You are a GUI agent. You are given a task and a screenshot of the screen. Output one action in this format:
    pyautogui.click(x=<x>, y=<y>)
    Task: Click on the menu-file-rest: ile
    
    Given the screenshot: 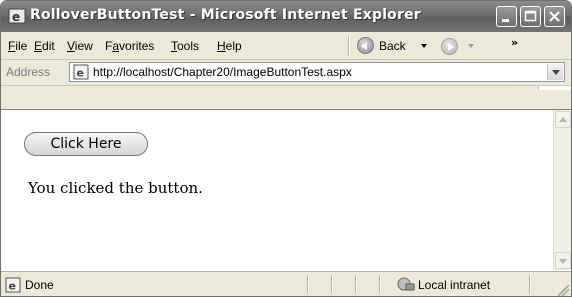 What is the action you would take?
    pyautogui.click(x=21, y=46)
    